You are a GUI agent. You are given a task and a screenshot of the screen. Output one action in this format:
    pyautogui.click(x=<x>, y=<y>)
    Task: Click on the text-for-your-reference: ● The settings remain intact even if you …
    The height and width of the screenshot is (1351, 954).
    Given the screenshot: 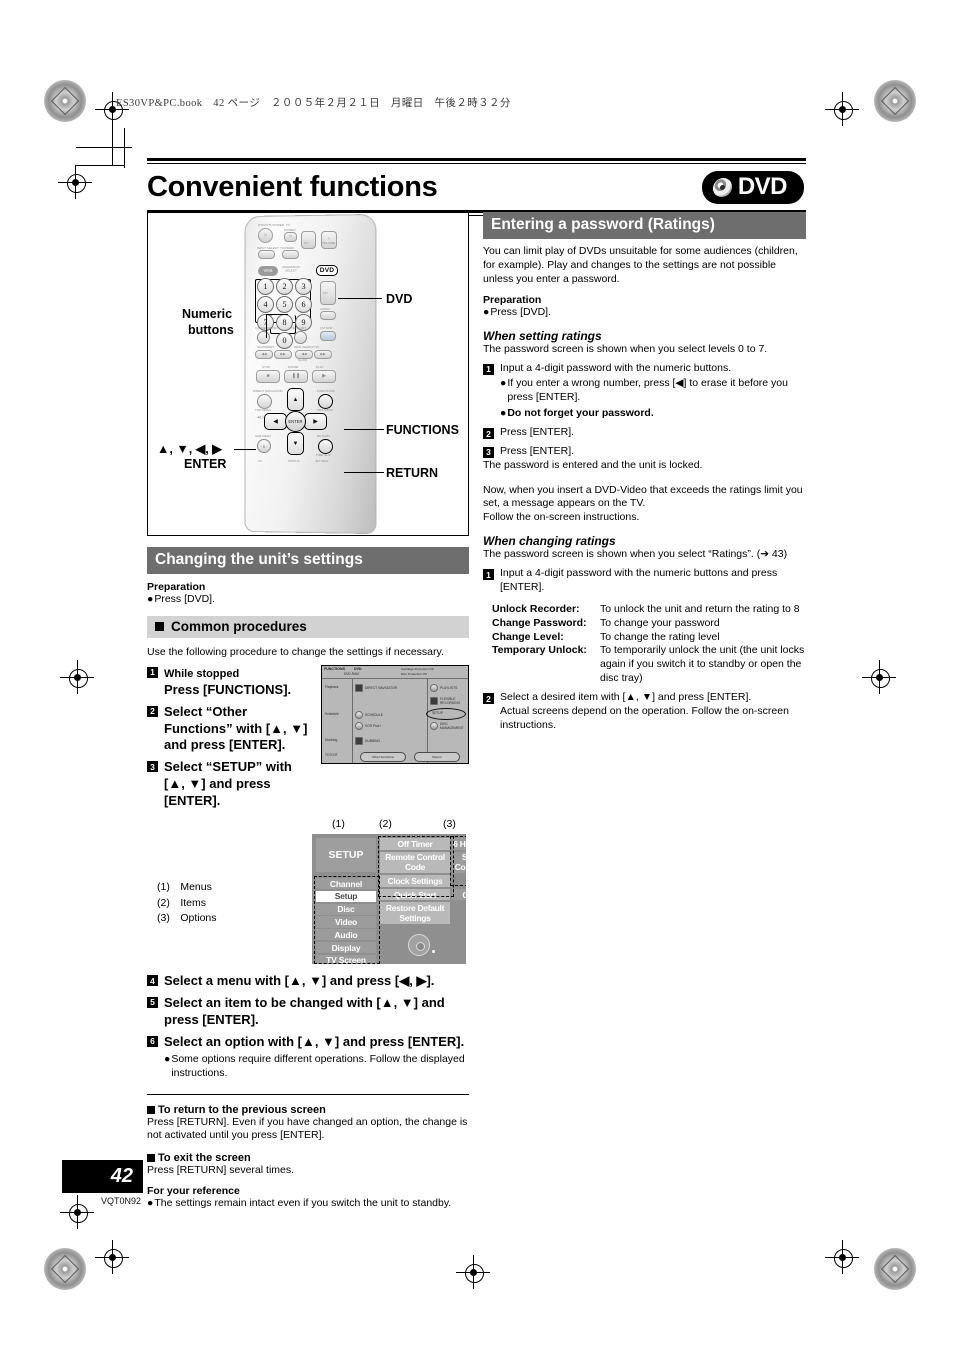 What is the action you would take?
    pyautogui.click(x=299, y=1203)
    